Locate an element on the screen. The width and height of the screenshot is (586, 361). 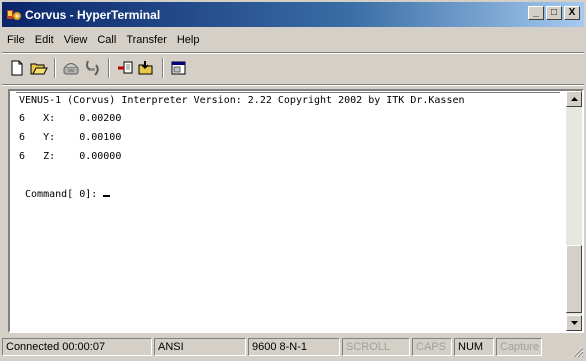
call-button is located at coordinates (71, 68).